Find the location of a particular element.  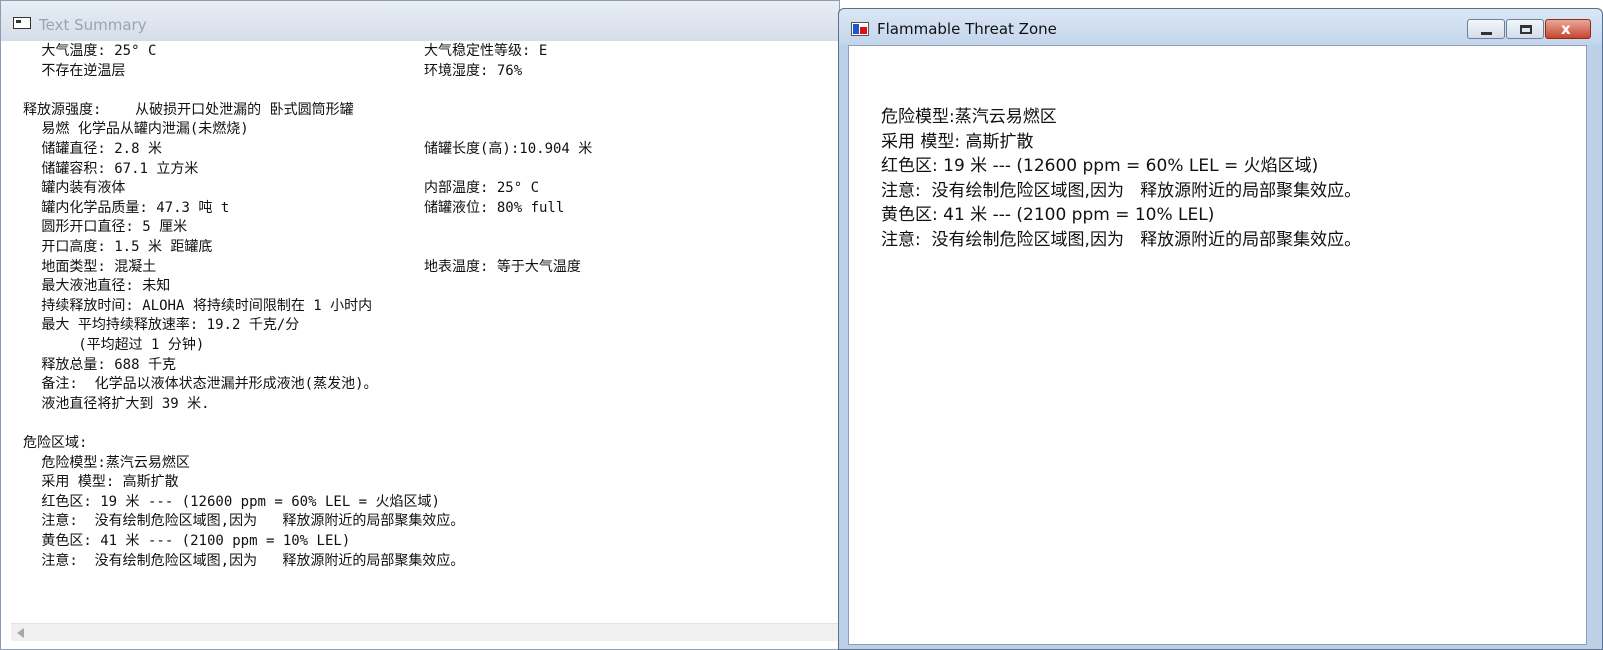

summary-line: 释放总量: 688 千克 is located at coordinates (108, 364).